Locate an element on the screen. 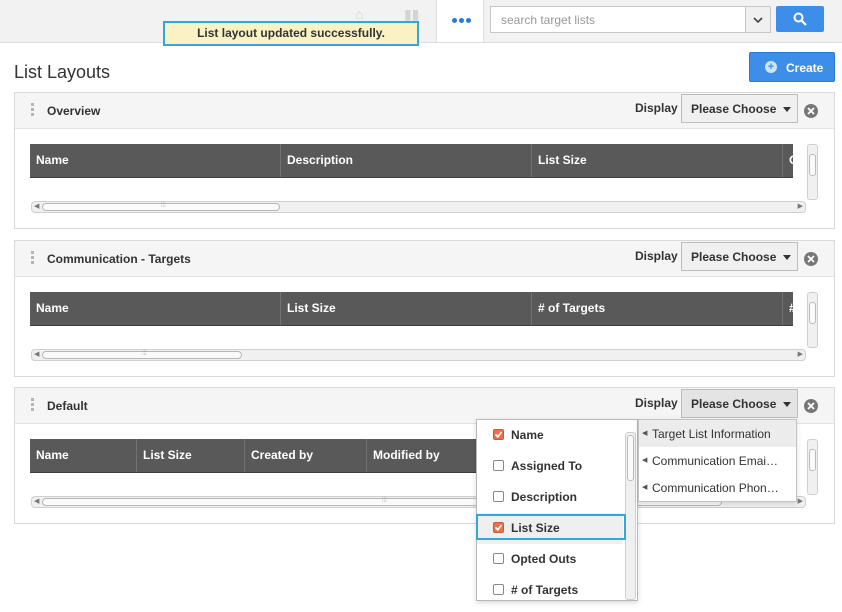 The height and width of the screenshot is (612, 842). checklist-scrollbar is located at coordinates (630, 516).